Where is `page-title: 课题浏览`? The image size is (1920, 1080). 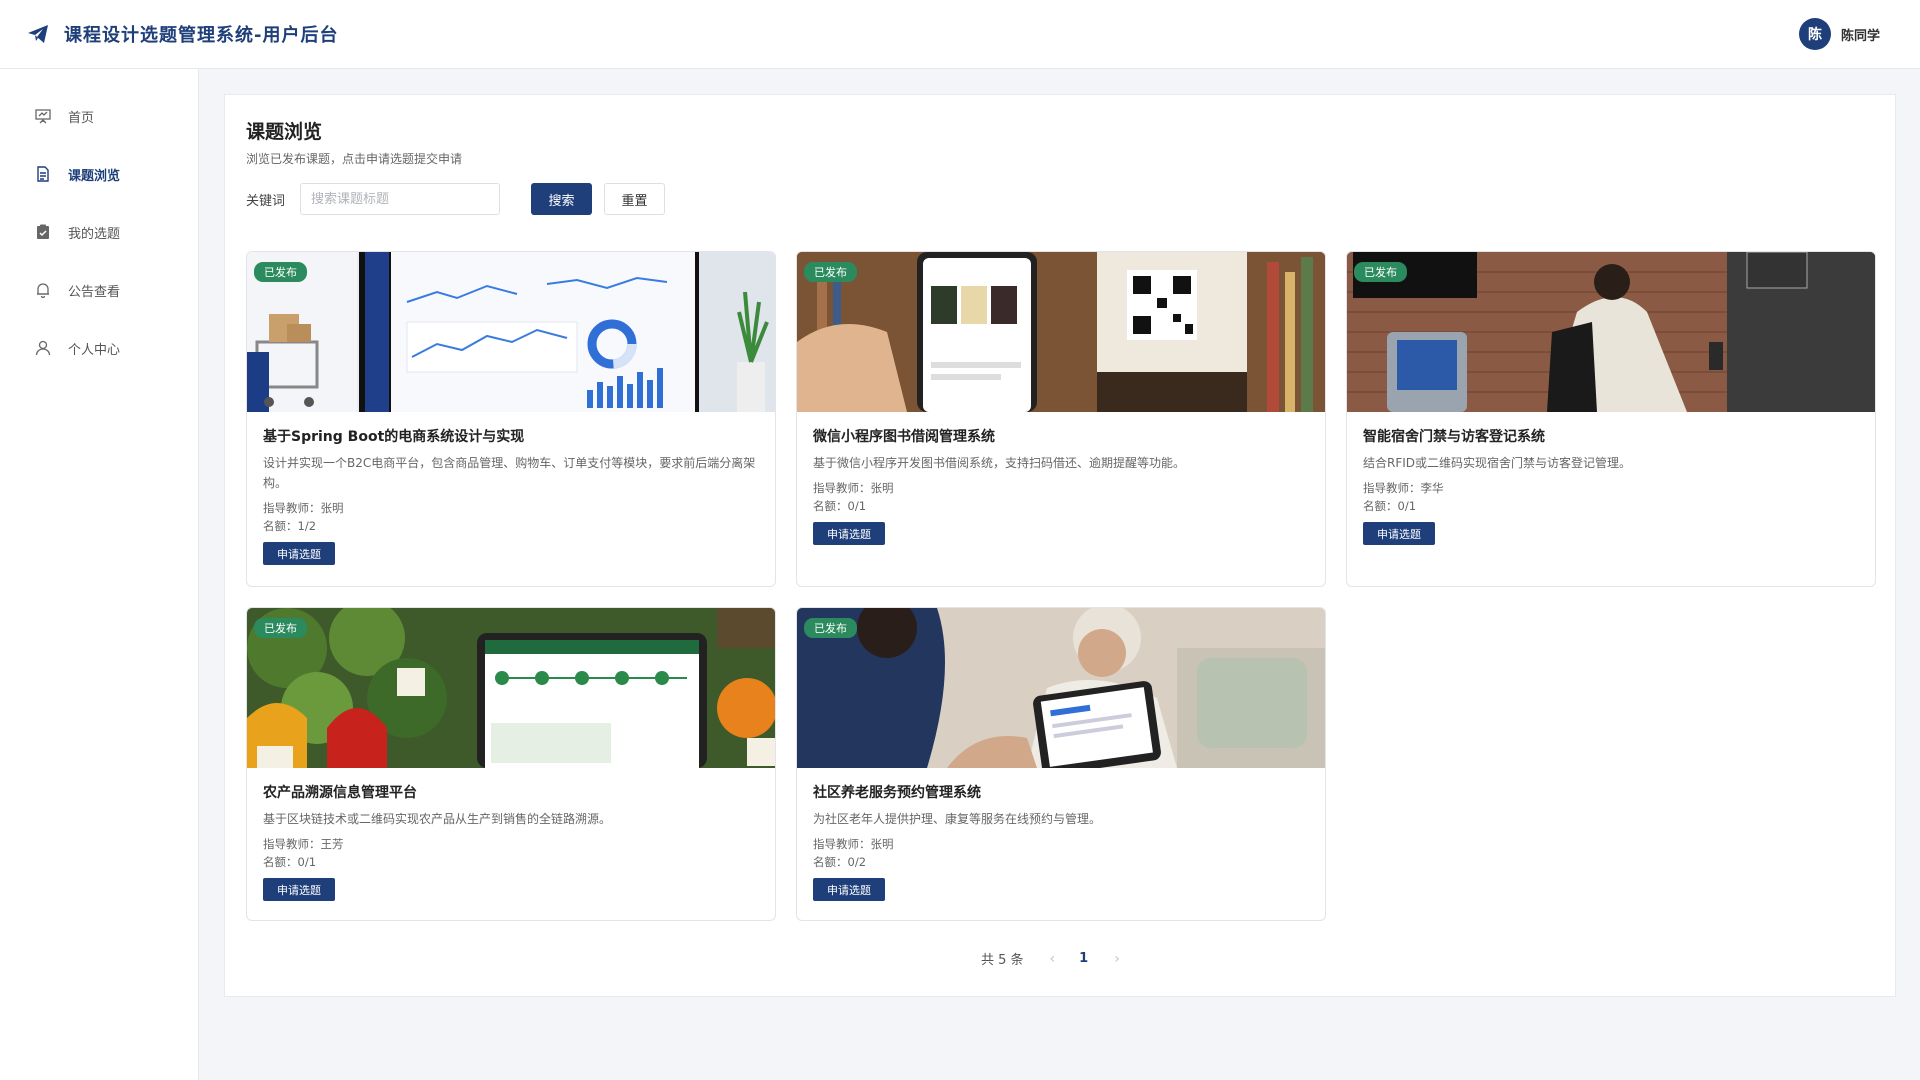 page-title: 课题浏览 is located at coordinates (284, 132).